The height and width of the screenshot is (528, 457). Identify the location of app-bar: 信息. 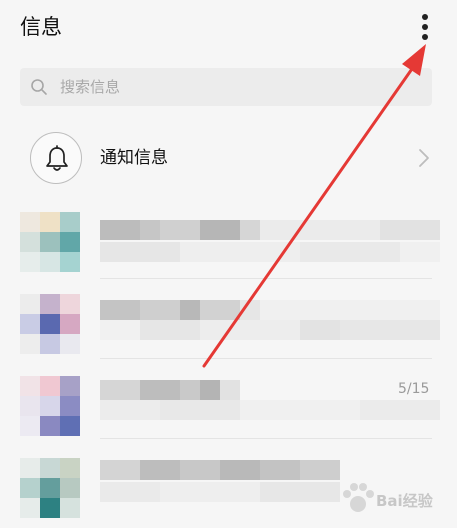
(228, 28).